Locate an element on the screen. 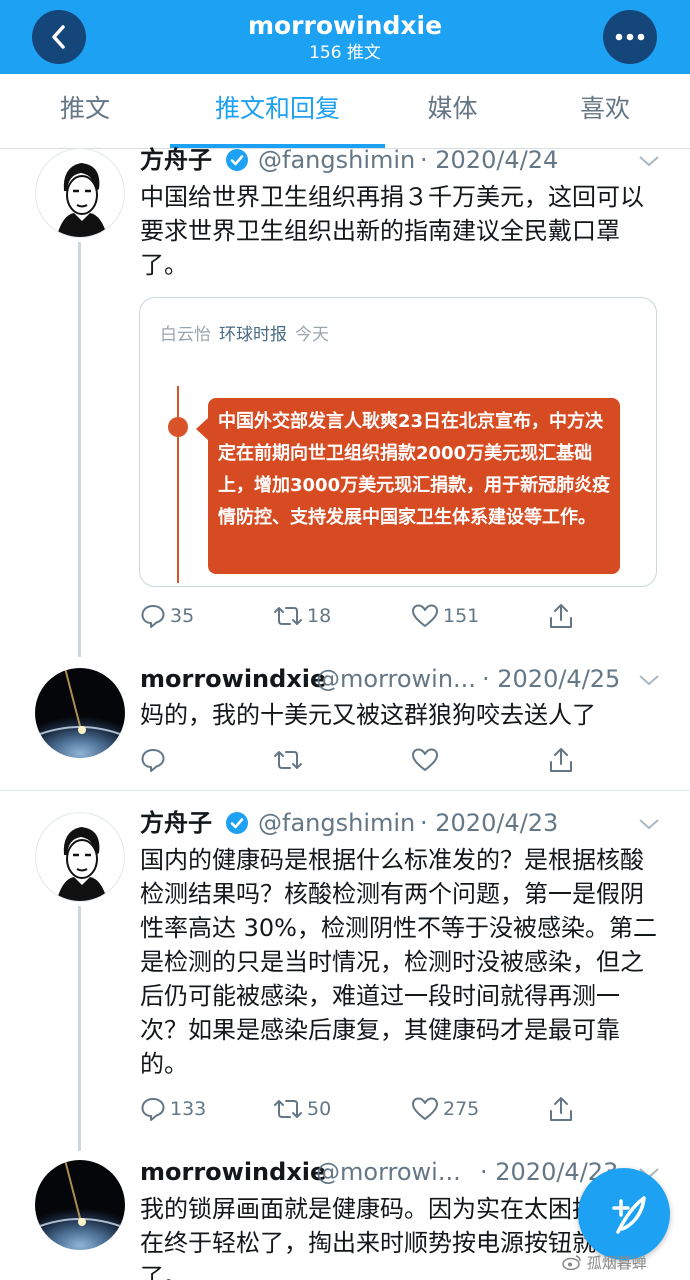 Image resolution: width=690 pixels, height=1280 pixels. timeline-dot is located at coordinates (178, 427).